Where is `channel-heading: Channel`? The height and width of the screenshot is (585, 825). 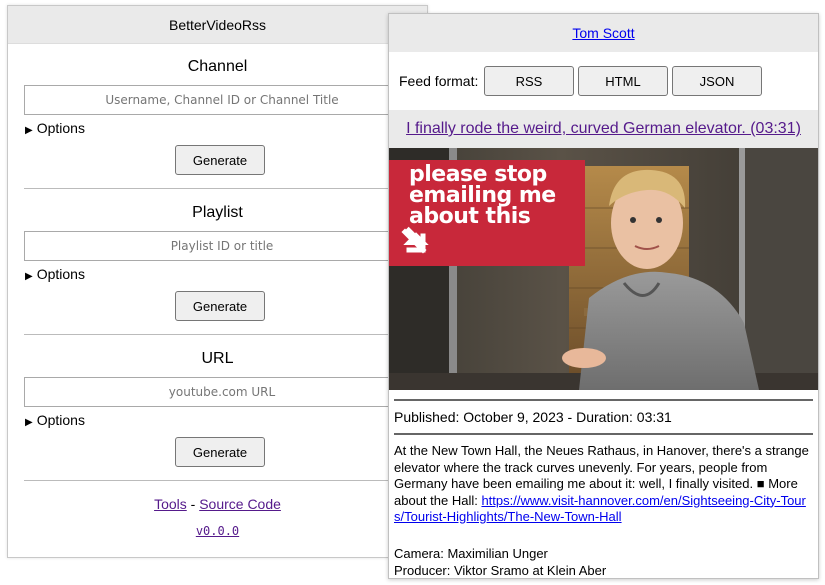 channel-heading: Channel is located at coordinates (217, 66).